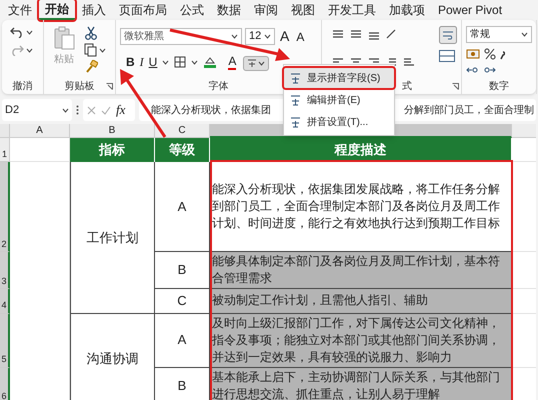 This screenshot has height=400, width=538. Describe the element at coordinates (22, 87) in the screenshot. I see `group-label: 撤消` at that location.